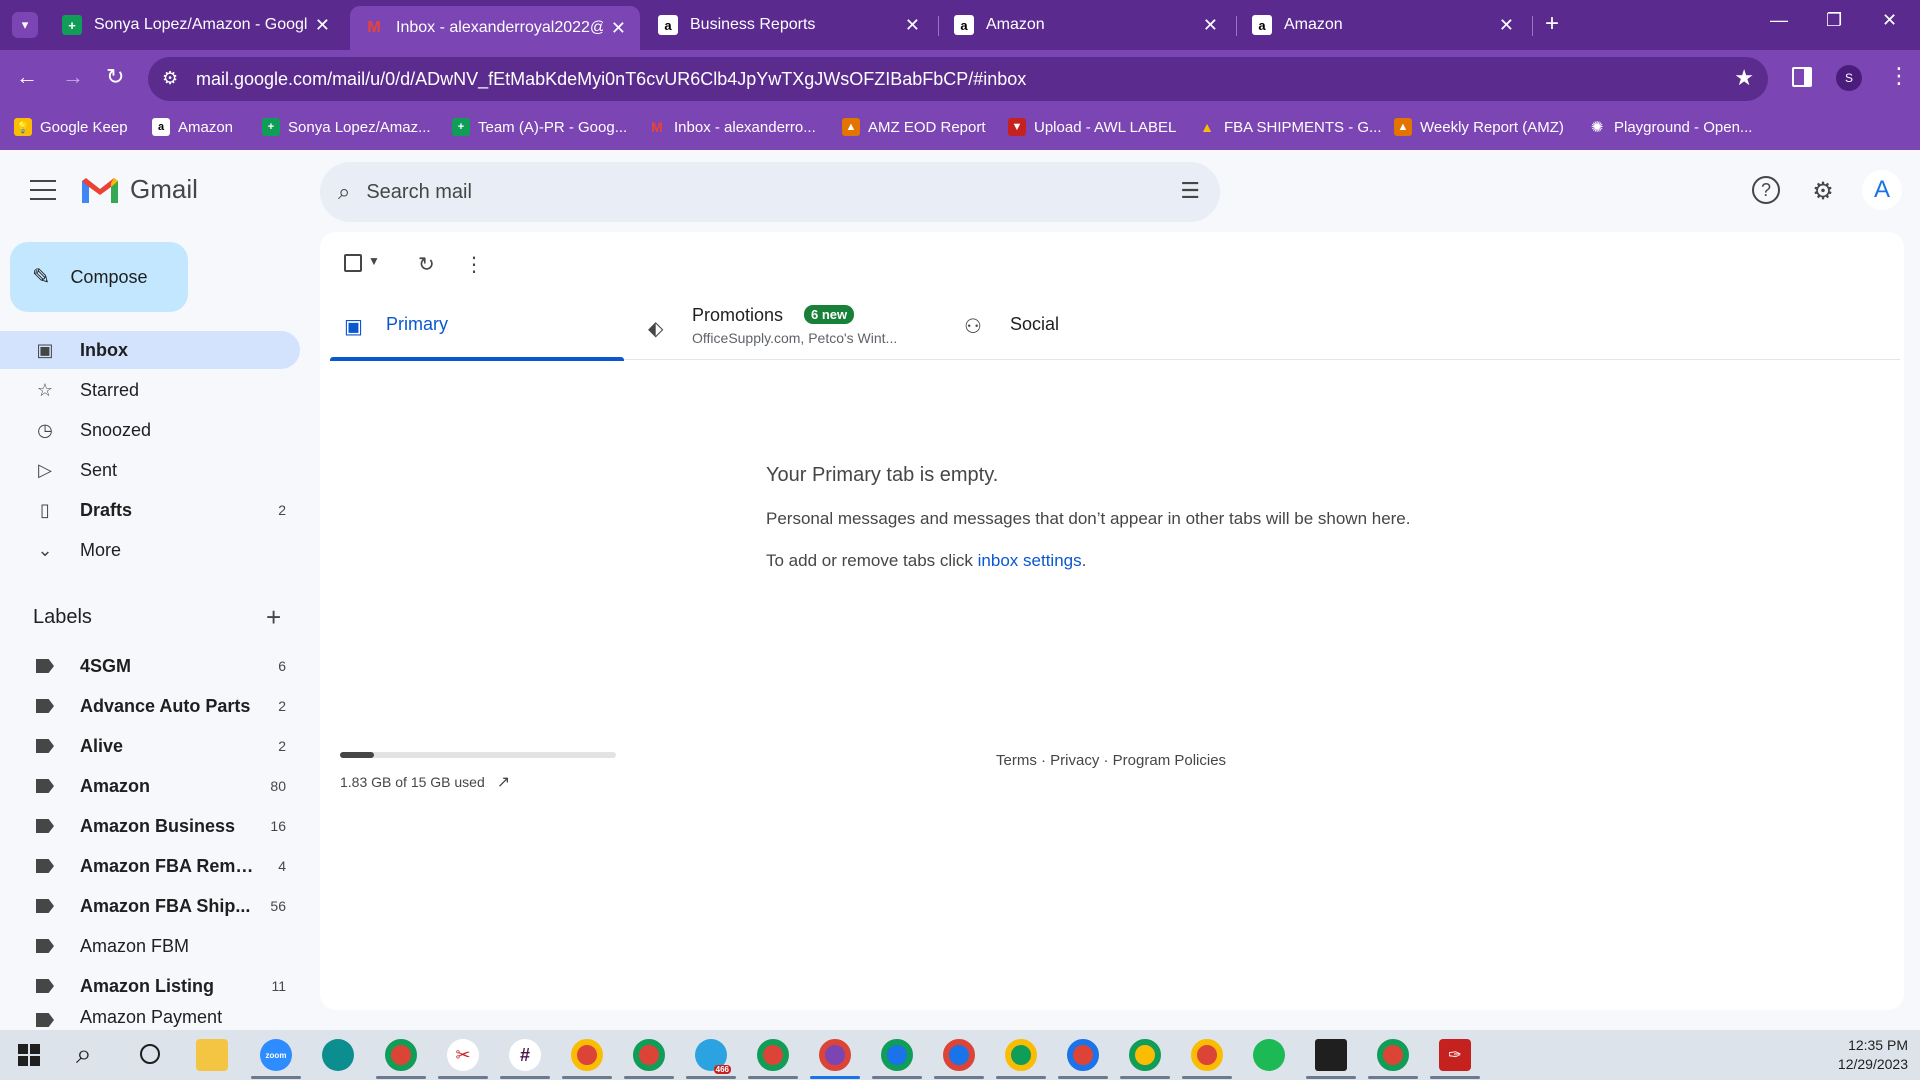  I want to click on site-info-icon: ⚙, so click(170, 78).